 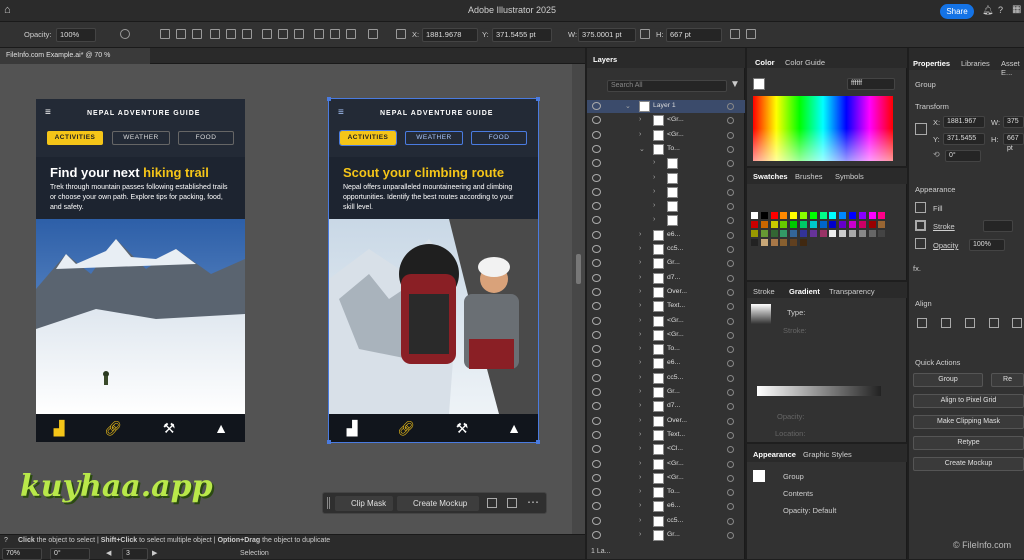 I want to click on align-right-icon, so click(x=970, y=323).